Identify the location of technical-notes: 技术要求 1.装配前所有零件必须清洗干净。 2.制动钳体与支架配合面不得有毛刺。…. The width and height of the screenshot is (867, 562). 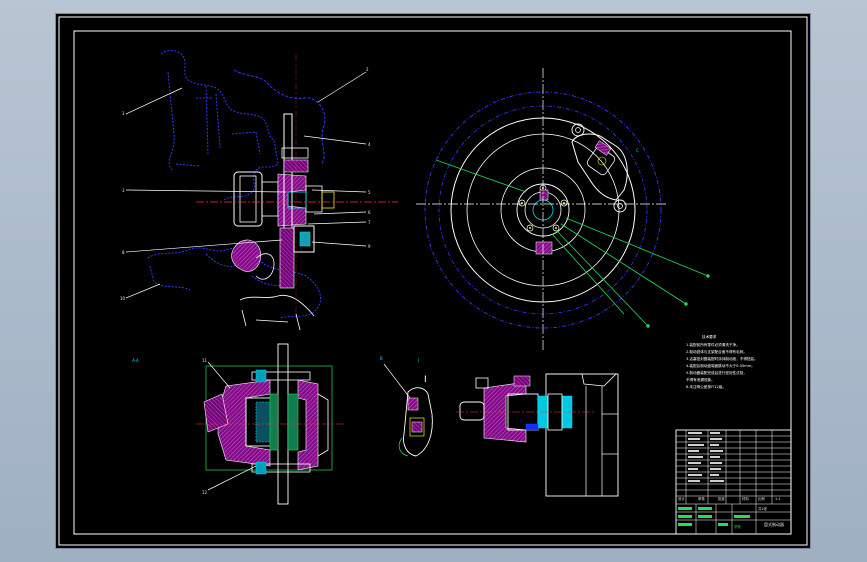
(722, 361).